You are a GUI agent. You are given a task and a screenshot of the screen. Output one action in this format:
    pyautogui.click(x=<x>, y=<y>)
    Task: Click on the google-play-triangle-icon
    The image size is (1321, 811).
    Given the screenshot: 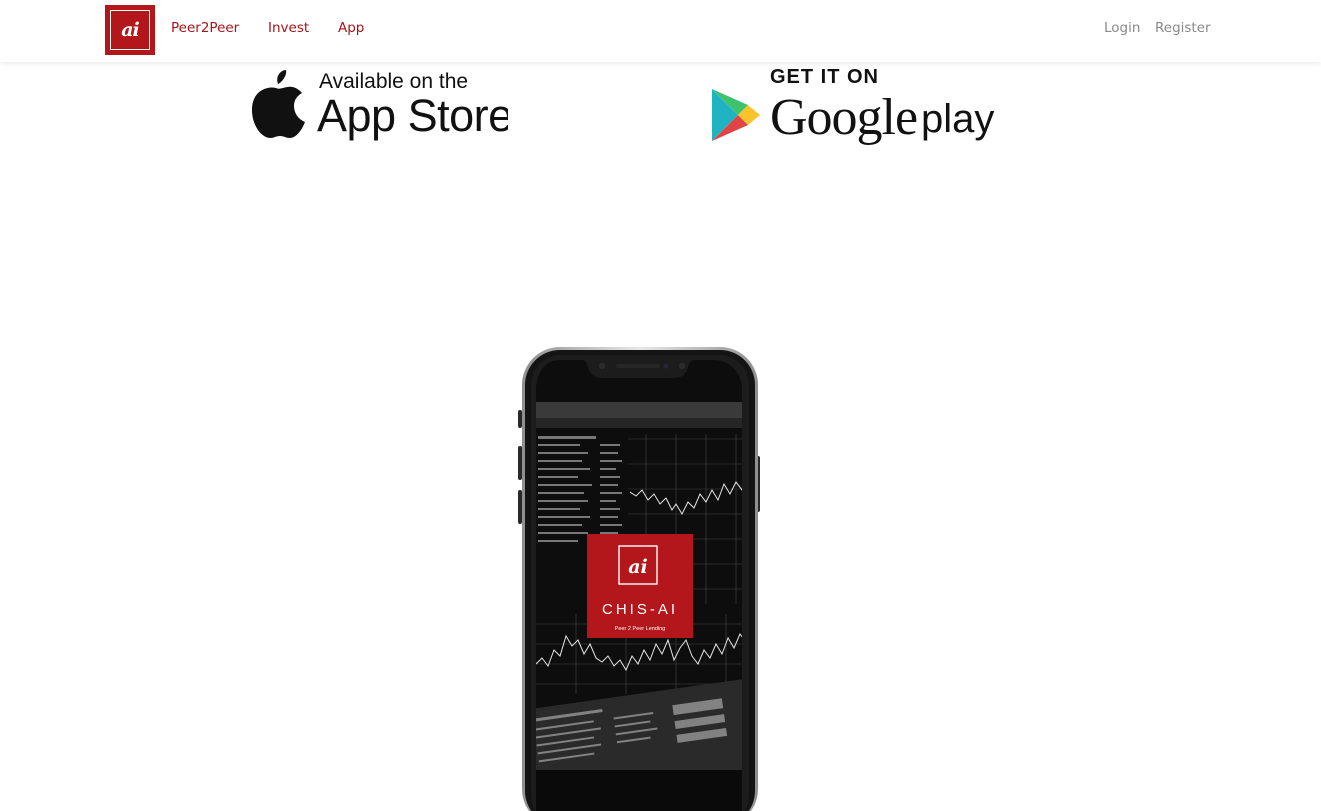 What is the action you would take?
    pyautogui.click(x=736, y=115)
    